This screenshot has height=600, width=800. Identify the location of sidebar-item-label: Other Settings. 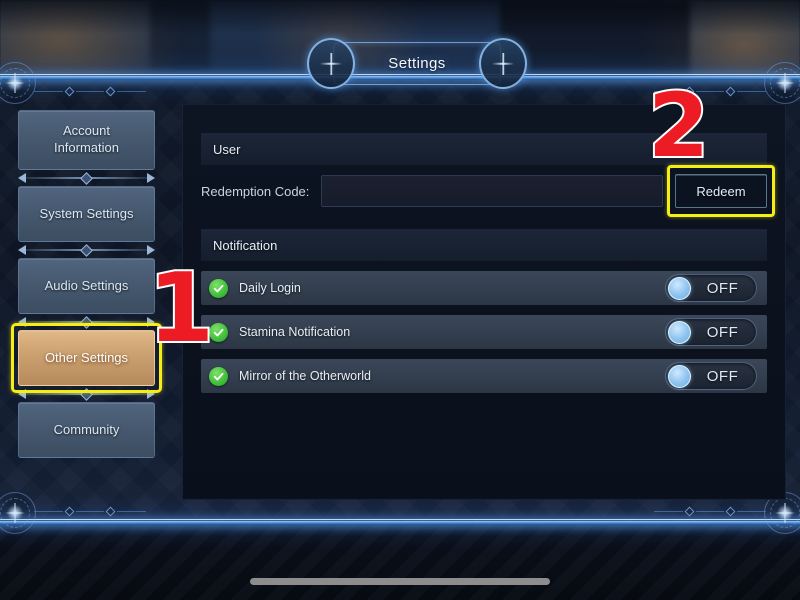
(86, 357).